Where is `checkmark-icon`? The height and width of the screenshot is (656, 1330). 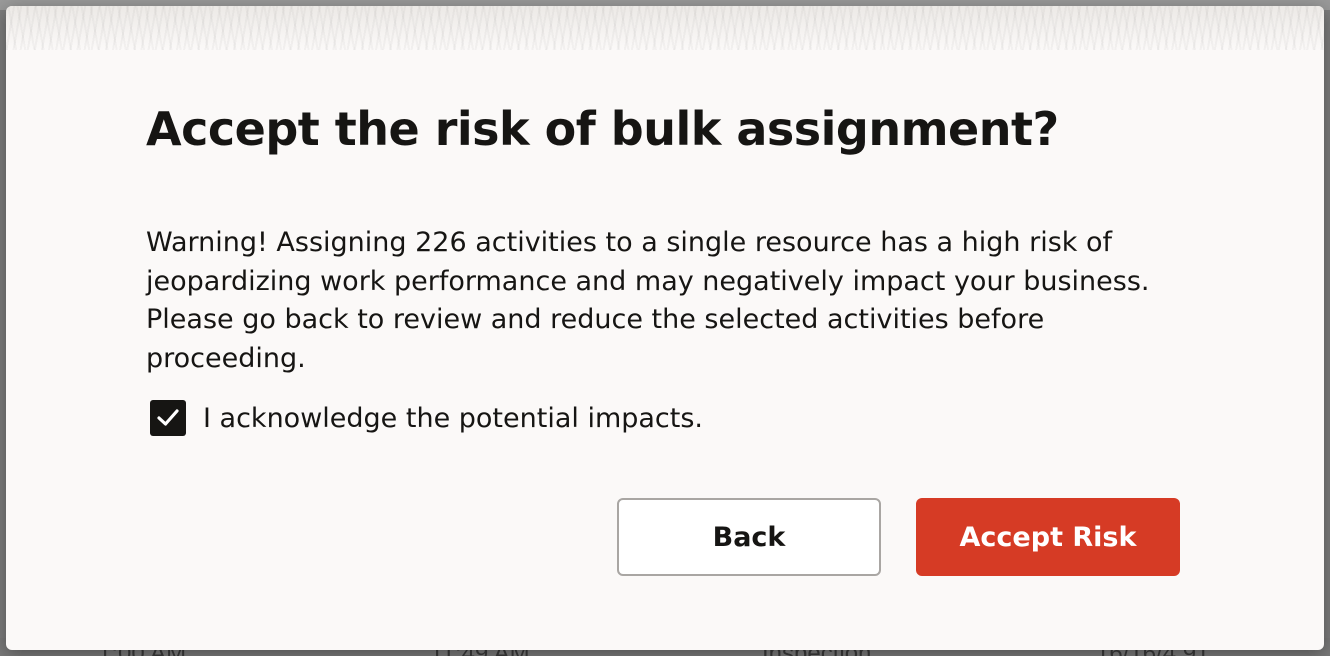
checkmark-icon is located at coordinates (168, 418).